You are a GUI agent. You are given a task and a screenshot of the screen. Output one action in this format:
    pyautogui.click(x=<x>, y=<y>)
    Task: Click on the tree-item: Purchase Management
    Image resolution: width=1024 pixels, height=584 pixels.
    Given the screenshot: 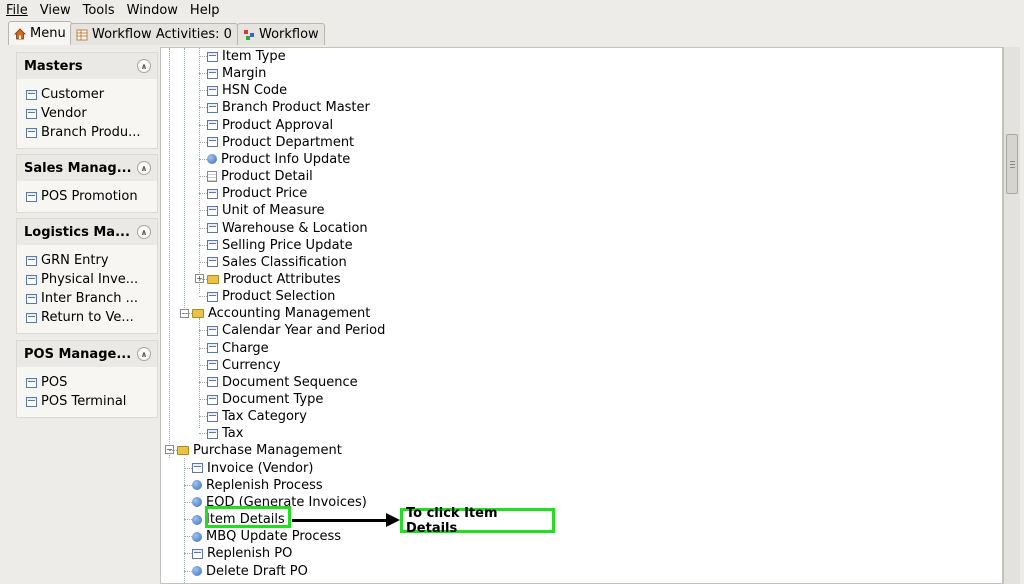 What is the action you would take?
    pyautogui.click(x=255, y=450)
    